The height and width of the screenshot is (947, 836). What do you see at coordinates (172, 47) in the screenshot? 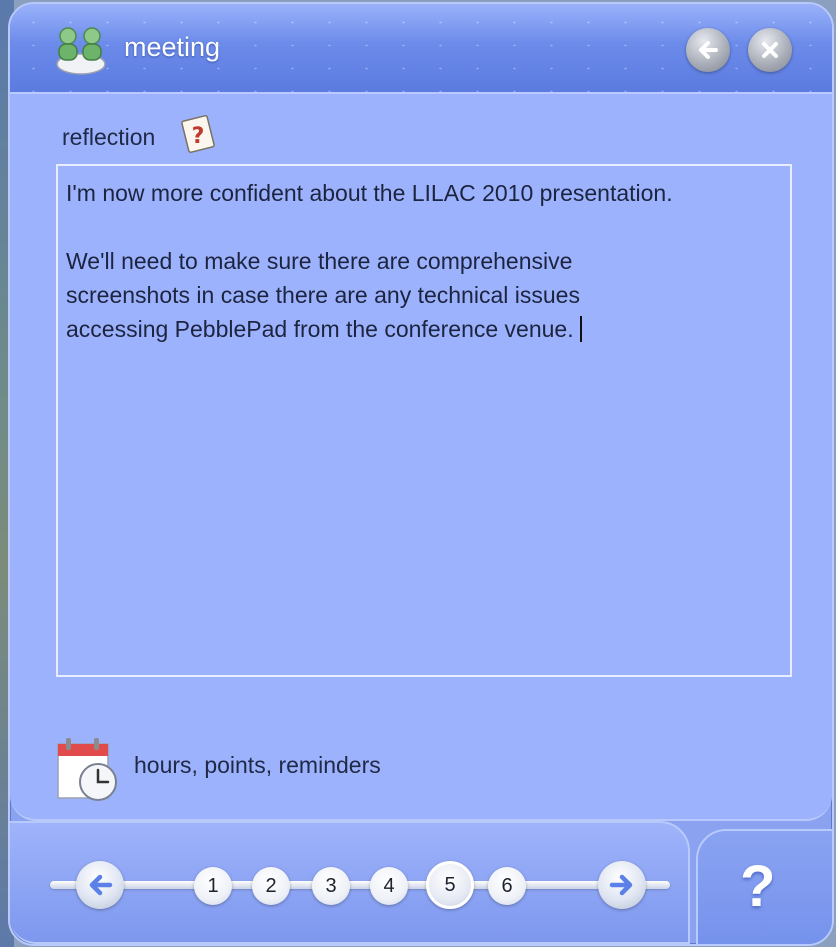
I see `window-title: meeting` at bounding box center [172, 47].